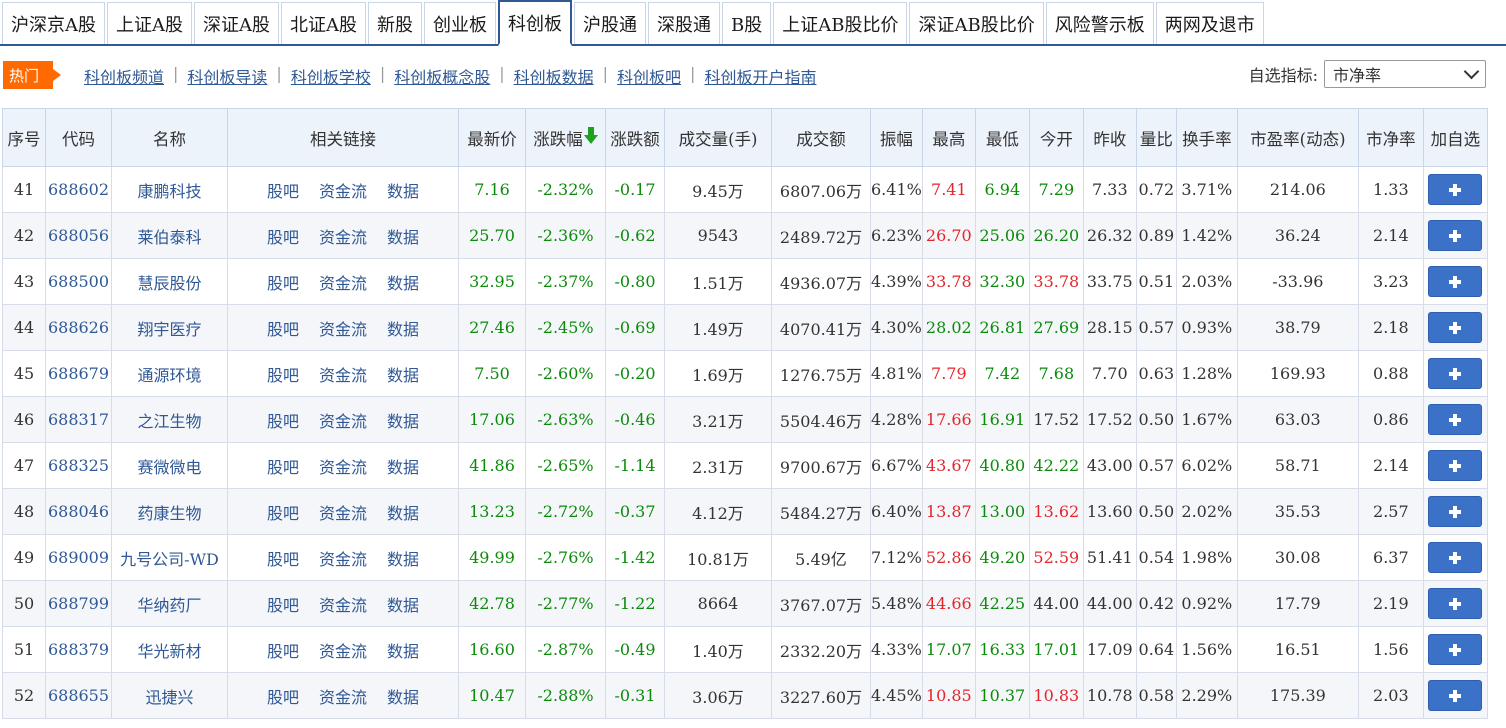 Image resolution: width=1506 pixels, height=728 pixels. Describe the element at coordinates (169, 513) in the screenshot. I see `stock-name-link: 药康生物` at that location.